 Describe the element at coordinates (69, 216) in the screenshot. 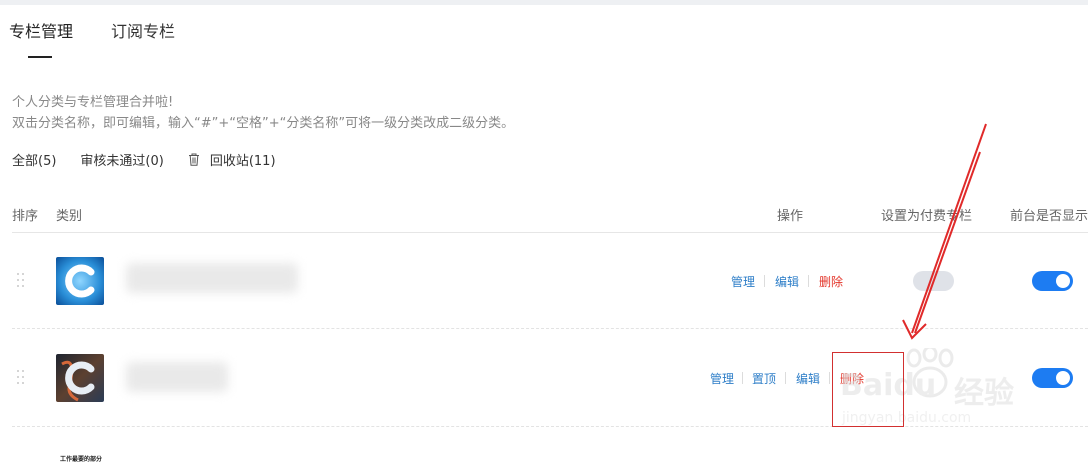

I see `header-category: 类别` at that location.